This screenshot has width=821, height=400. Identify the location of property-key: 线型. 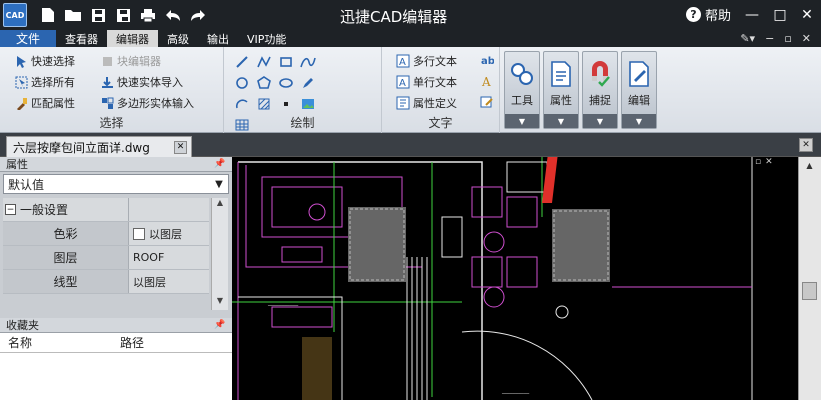
(66, 281).